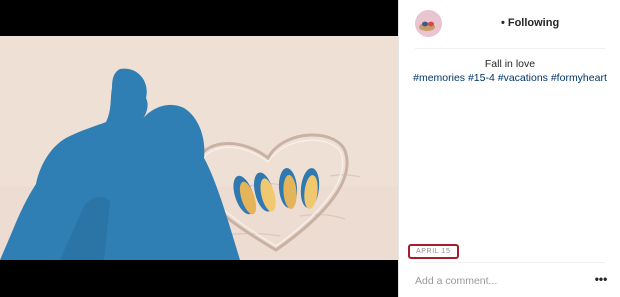  I want to click on follow-status: • Following, so click(530, 23).